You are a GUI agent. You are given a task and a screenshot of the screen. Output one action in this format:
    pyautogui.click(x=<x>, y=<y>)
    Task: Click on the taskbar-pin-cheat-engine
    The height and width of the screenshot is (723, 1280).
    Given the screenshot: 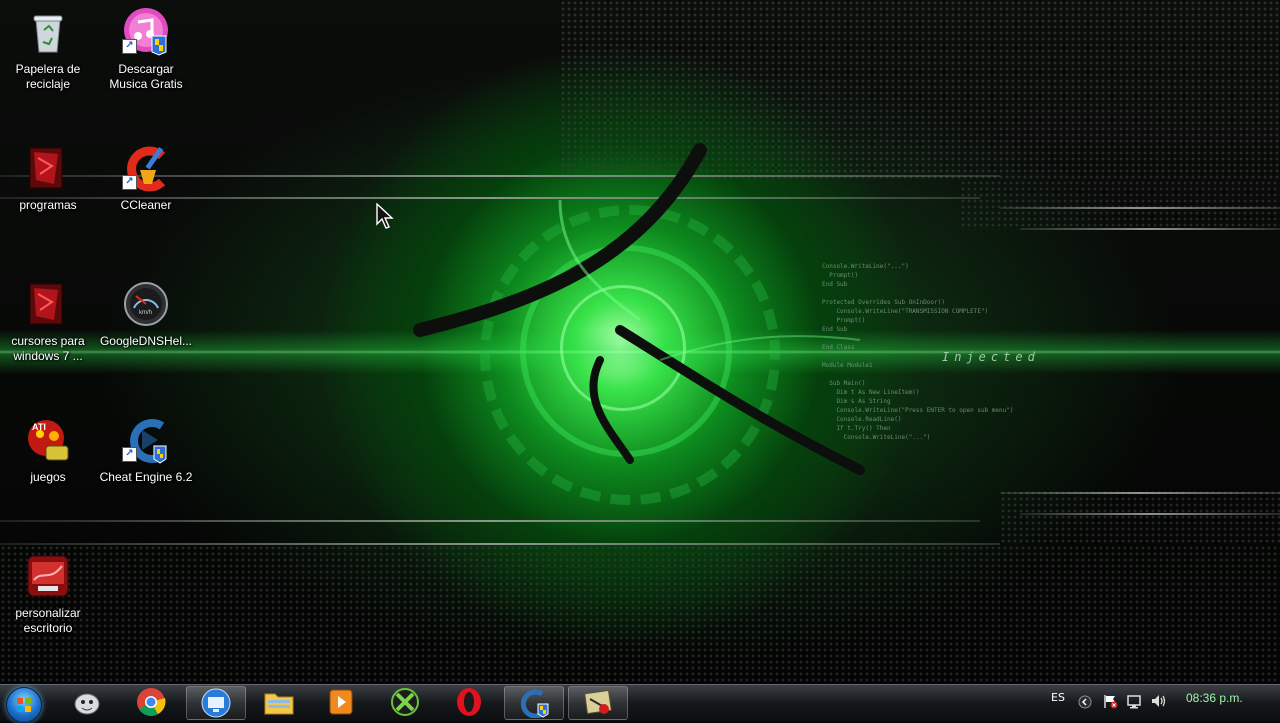 What is the action you would take?
    pyautogui.click(x=534, y=703)
    